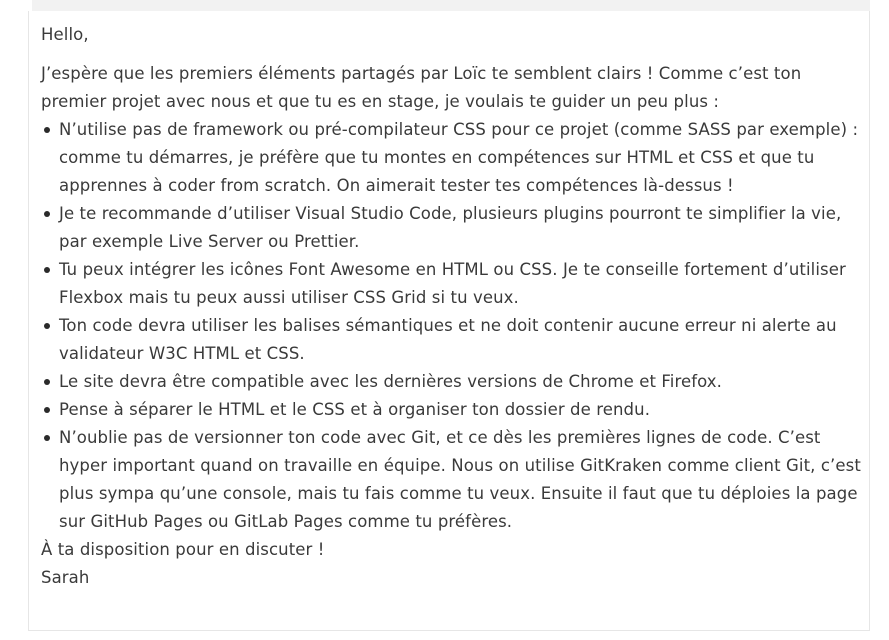  What do you see at coordinates (65, 577) in the screenshot?
I see `signature: Sarah` at bounding box center [65, 577].